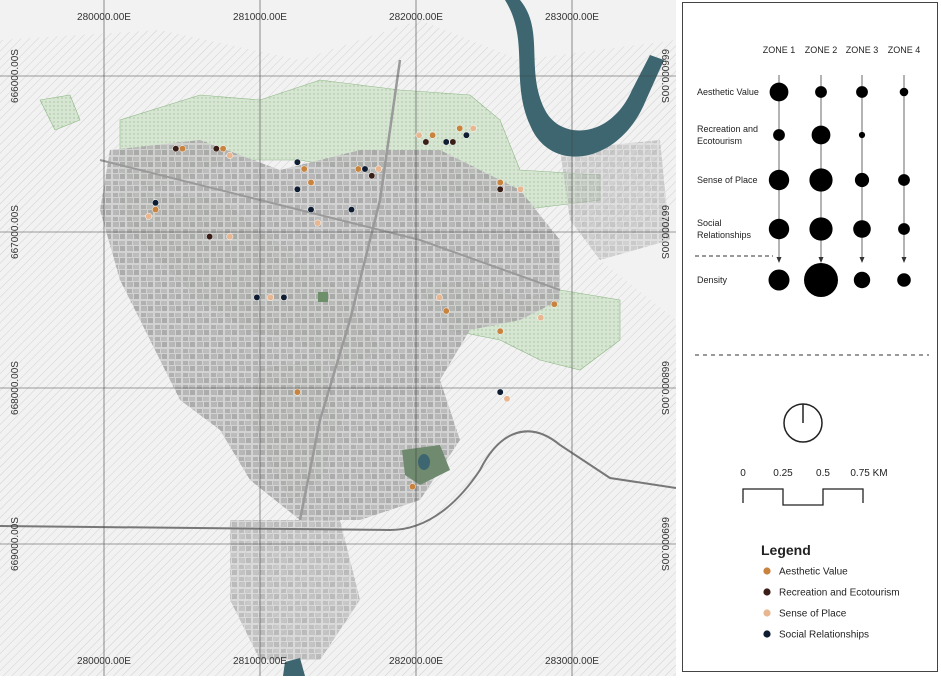 This screenshot has width=941, height=681. I want to click on zone-header: ZONE 3, so click(862, 50).